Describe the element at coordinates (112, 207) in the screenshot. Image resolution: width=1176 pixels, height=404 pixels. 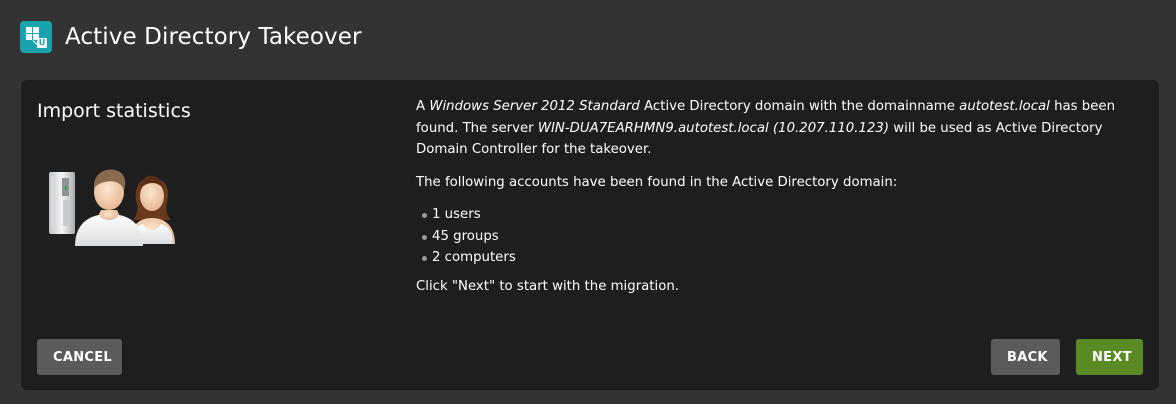
I see `server-users-illustration` at that location.